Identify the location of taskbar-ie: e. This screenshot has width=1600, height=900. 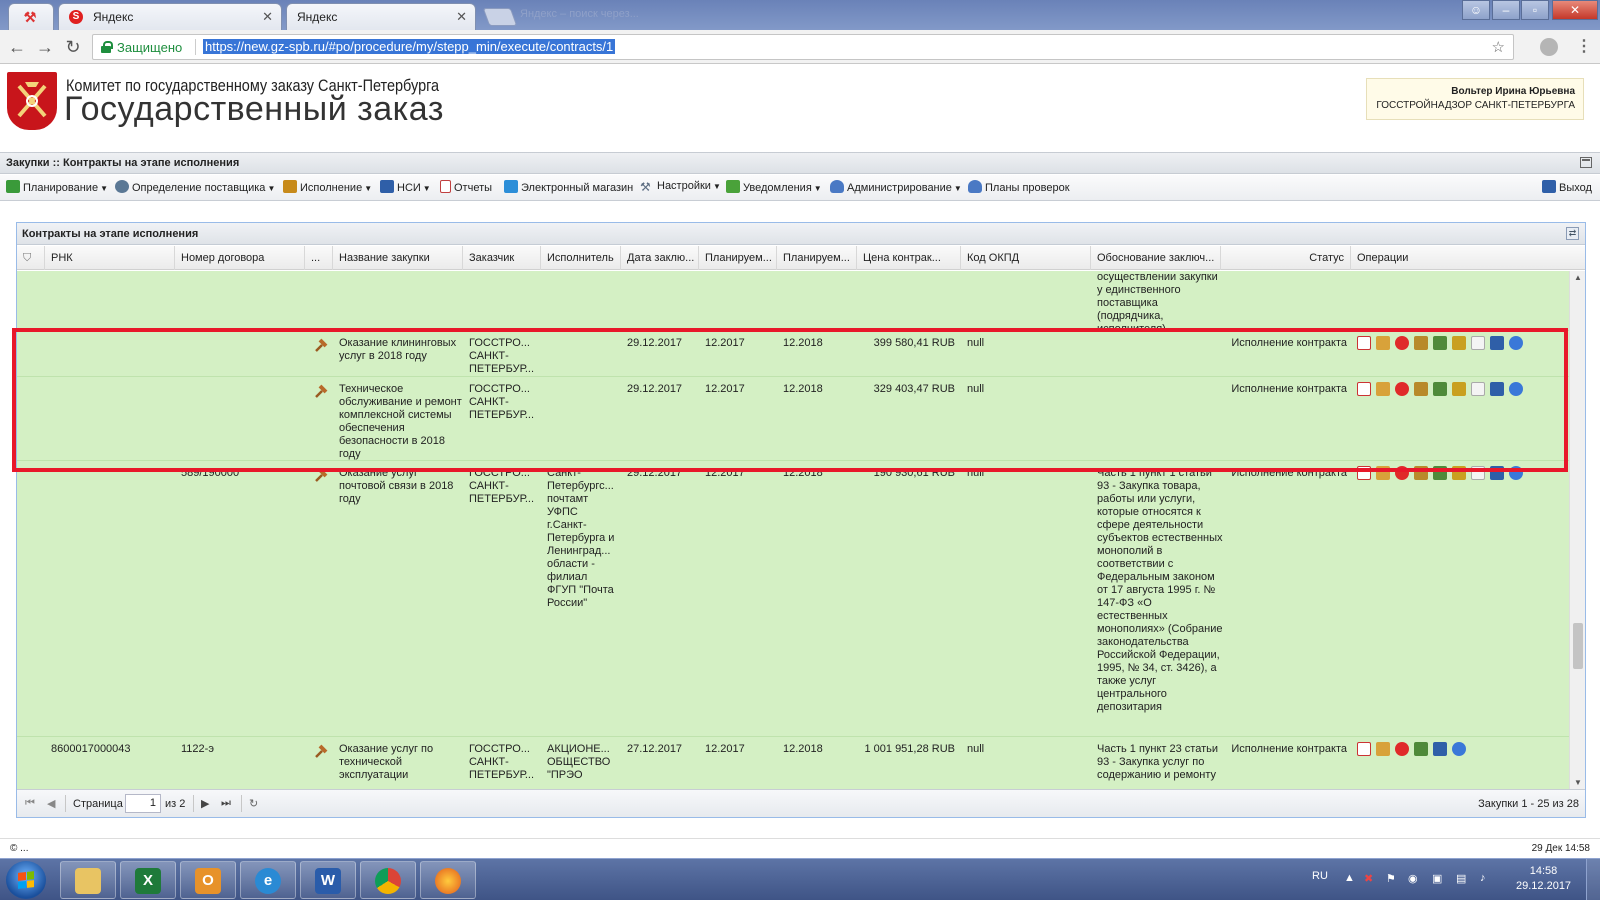
(268, 880).